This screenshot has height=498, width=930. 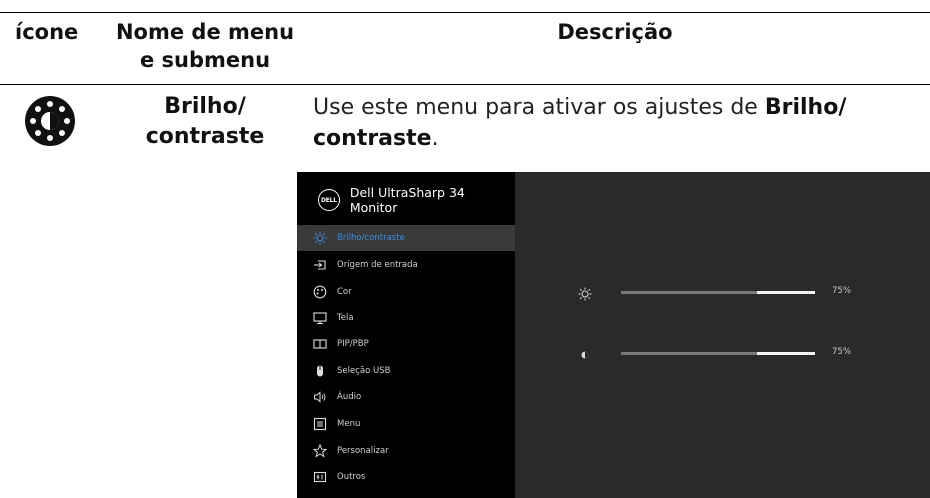 What do you see at coordinates (353, 344) in the screenshot?
I see `osd-menu-label: PIP/PBP` at bounding box center [353, 344].